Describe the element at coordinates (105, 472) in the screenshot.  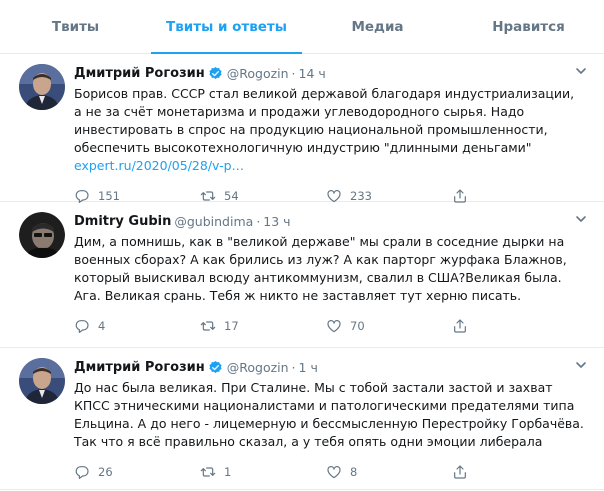
I see `reply-count: 26` at that location.